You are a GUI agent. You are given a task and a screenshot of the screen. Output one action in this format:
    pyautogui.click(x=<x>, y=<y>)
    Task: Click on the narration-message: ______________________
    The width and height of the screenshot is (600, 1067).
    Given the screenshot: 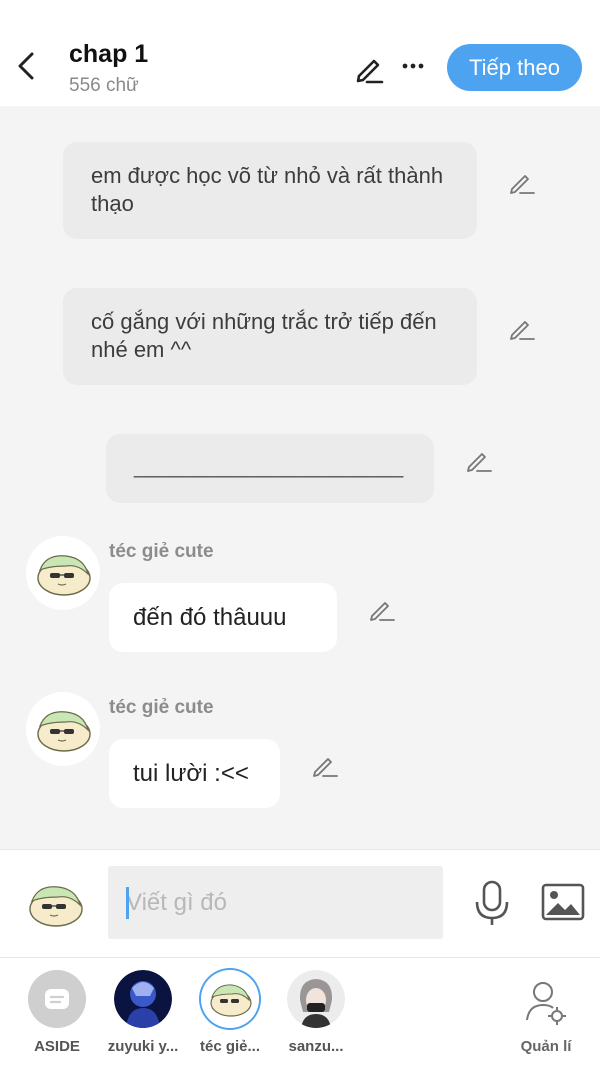 What is the action you would take?
    pyautogui.click(x=270, y=468)
    